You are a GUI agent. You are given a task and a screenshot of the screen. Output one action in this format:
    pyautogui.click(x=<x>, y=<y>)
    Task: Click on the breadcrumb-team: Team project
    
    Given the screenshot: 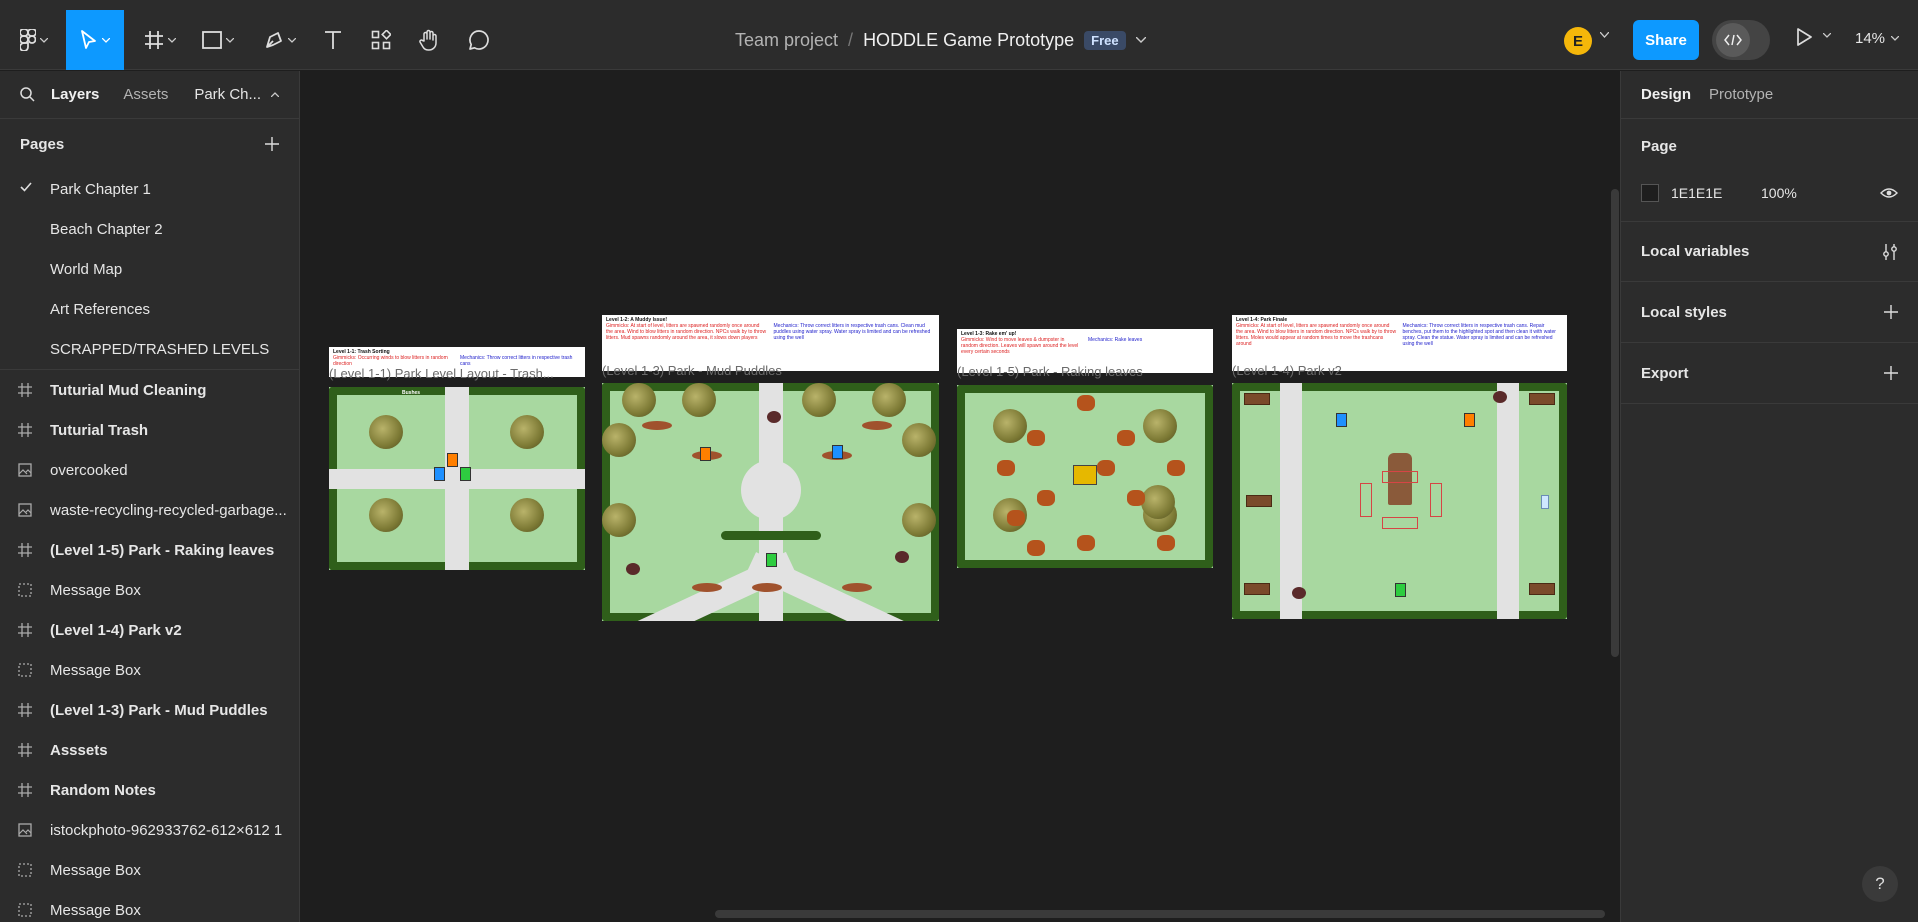 What is the action you would take?
    pyautogui.click(x=786, y=40)
    